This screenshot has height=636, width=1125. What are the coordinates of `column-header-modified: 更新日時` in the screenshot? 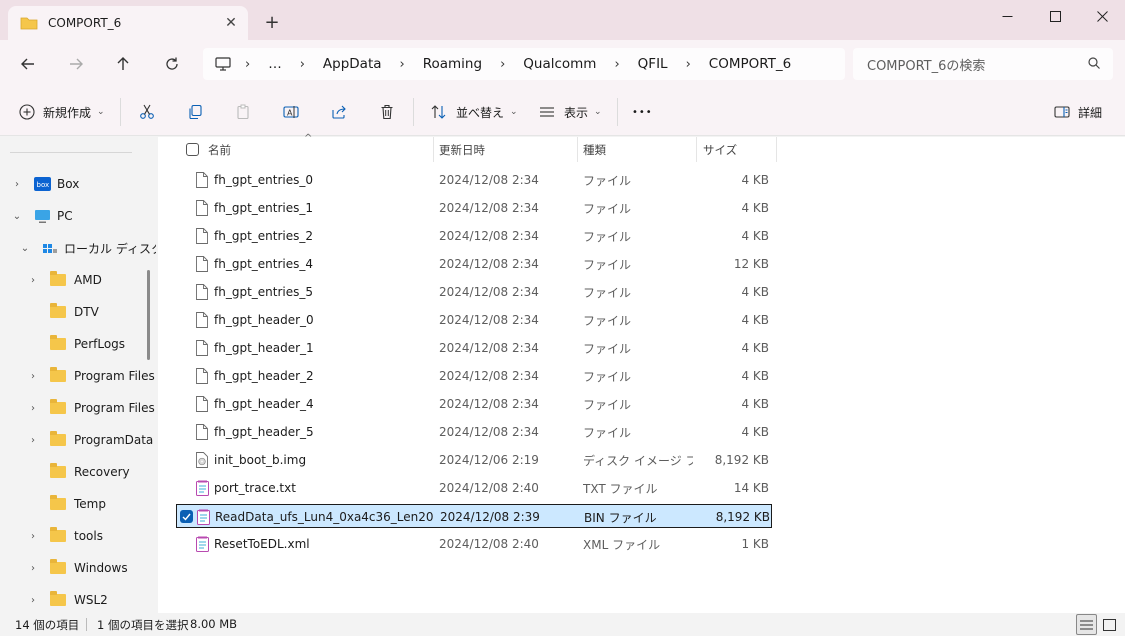 It's located at (462, 149).